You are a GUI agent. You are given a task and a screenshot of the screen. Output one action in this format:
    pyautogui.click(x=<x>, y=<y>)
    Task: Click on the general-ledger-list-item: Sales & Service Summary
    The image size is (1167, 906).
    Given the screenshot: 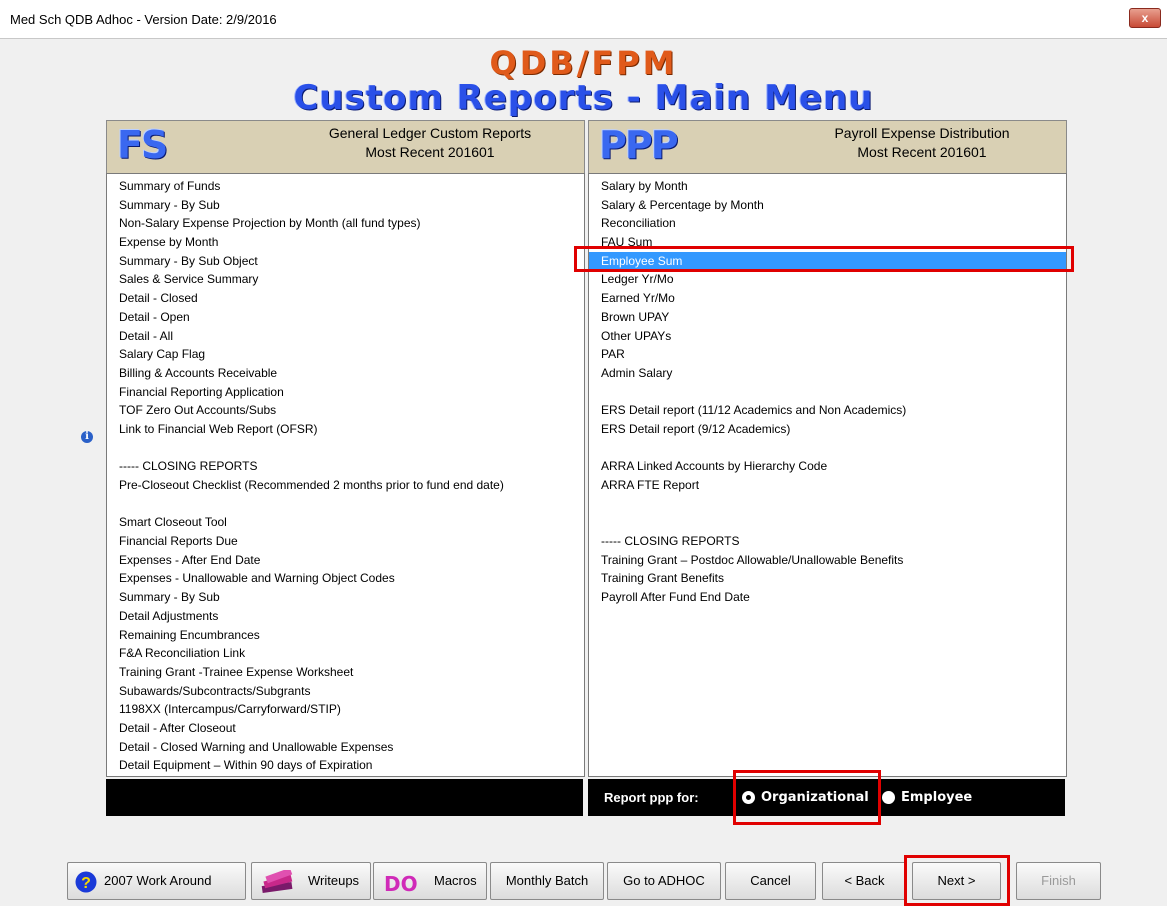 What is the action you would take?
    pyautogui.click(x=345, y=279)
    